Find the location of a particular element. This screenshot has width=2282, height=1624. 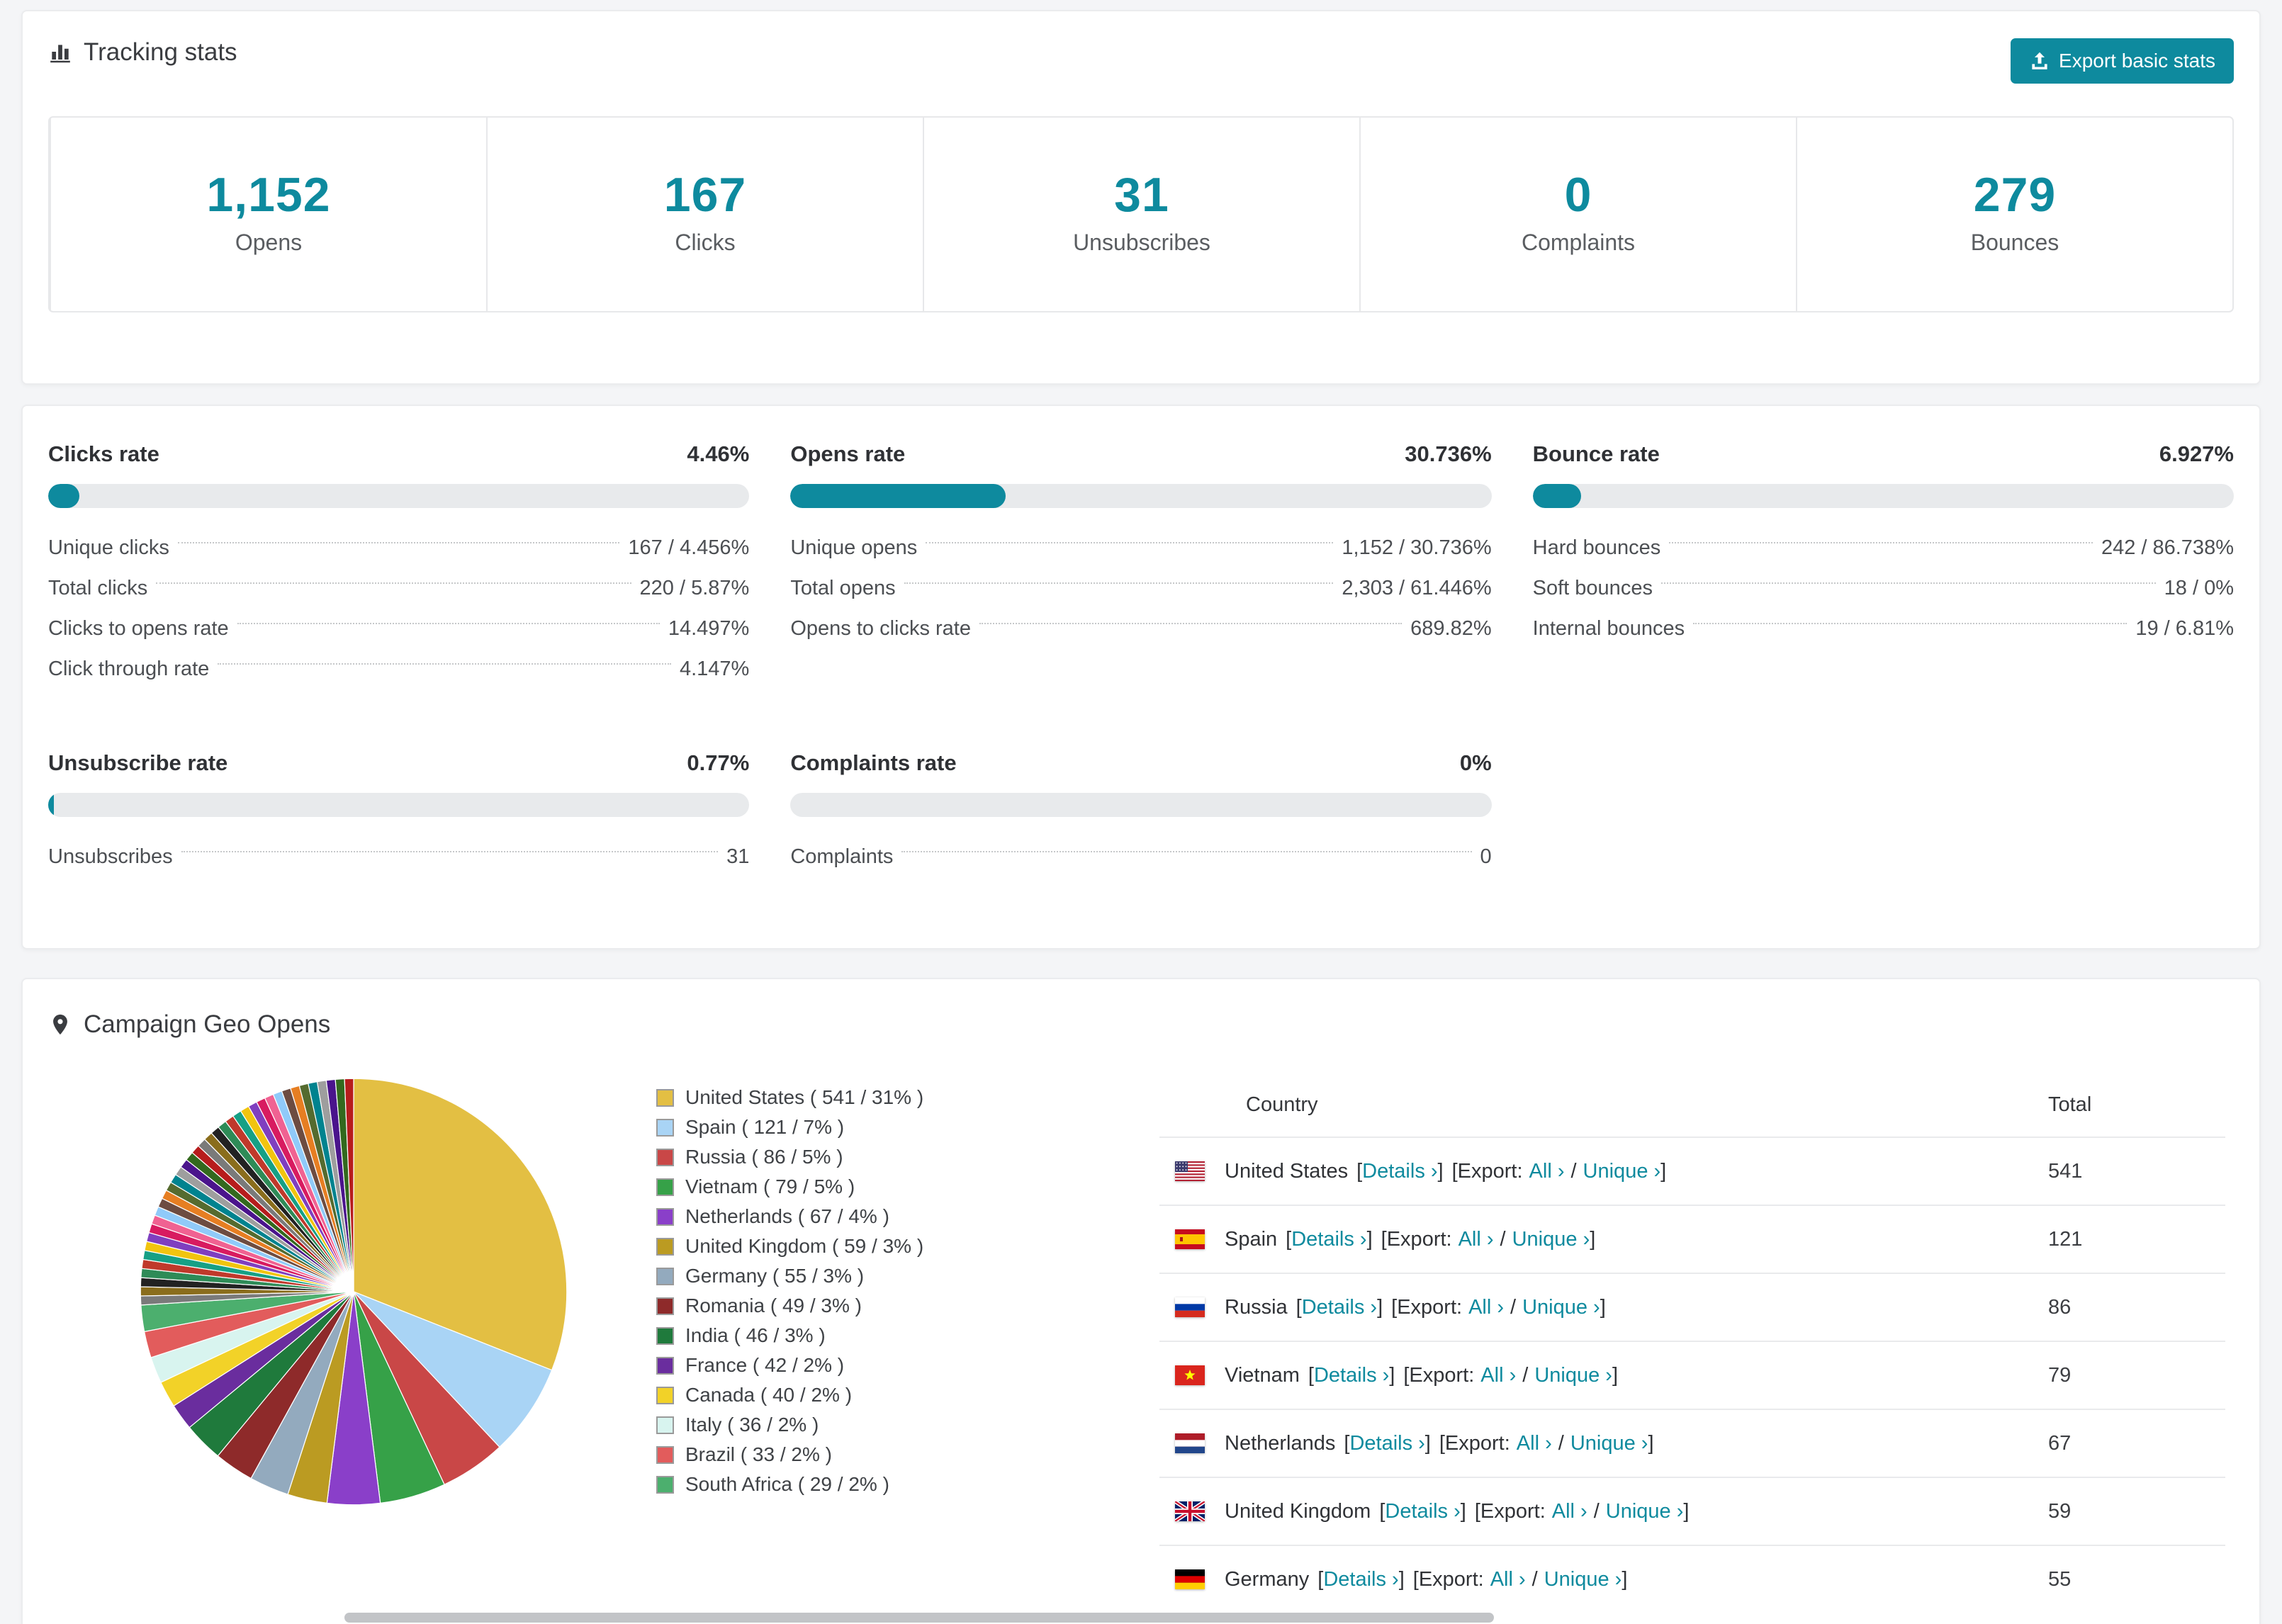

rate-detail-label: Hard bounces is located at coordinates (1596, 547).